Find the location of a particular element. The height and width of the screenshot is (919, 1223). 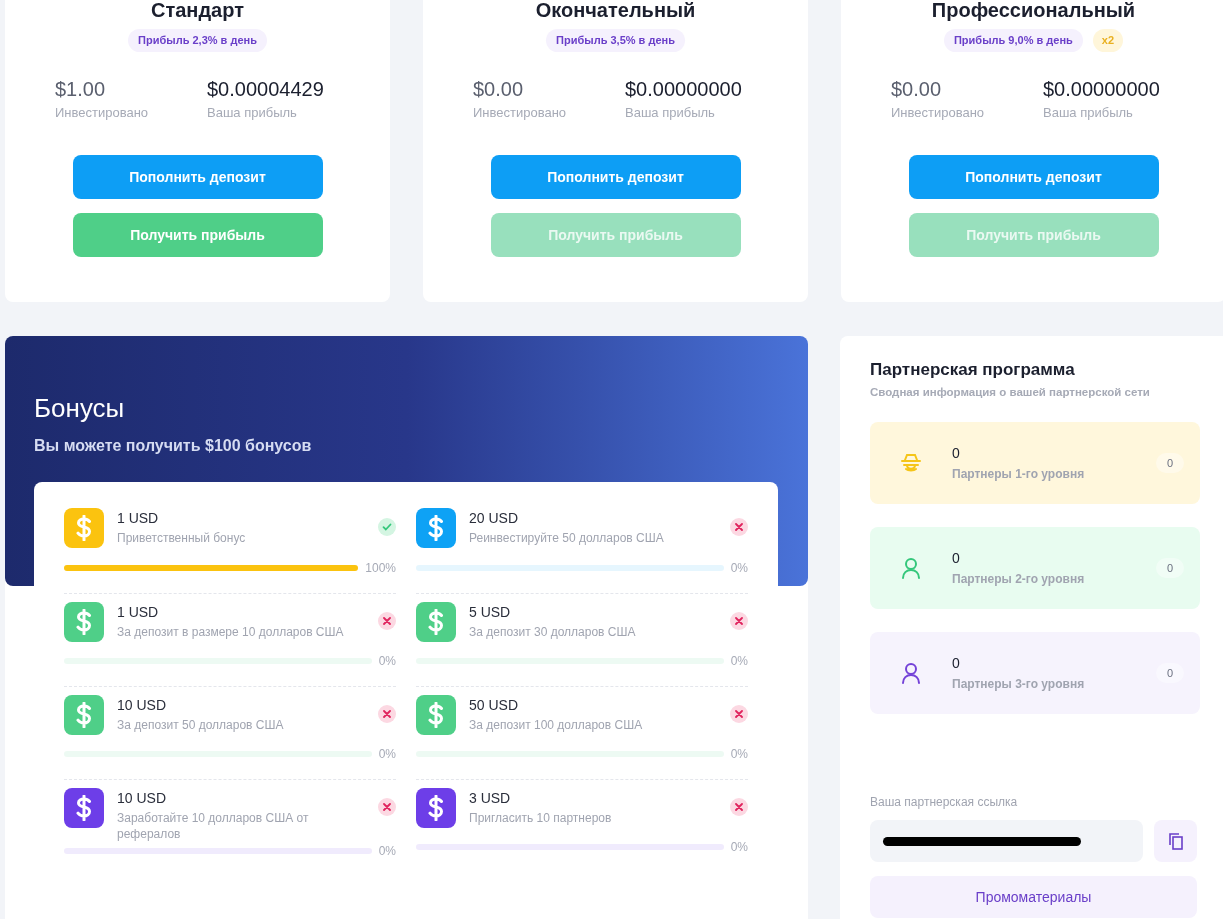

partner-title: Партнерская программа is located at coordinates (973, 370).